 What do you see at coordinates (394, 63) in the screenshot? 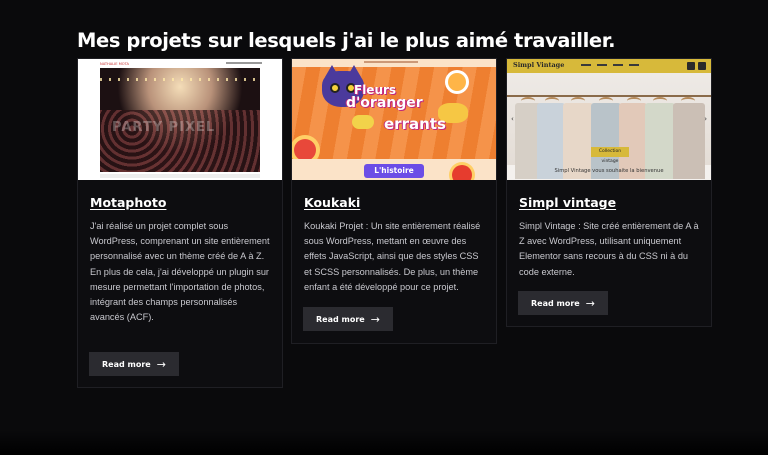
I see `thumbnail-header` at bounding box center [394, 63].